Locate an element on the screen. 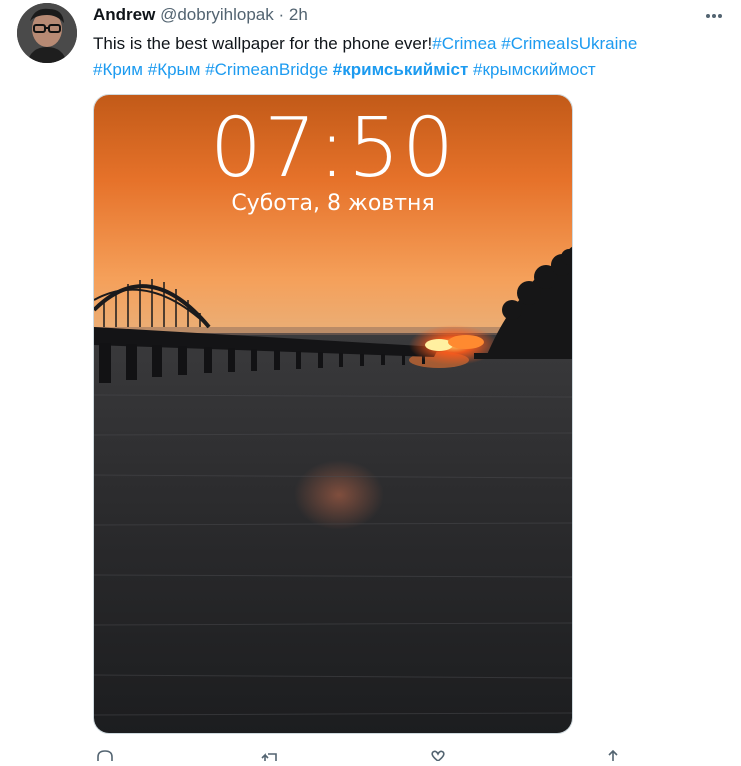 The width and height of the screenshot is (741, 766). hashtag-crimeanbridge: #CrimeanBridge is located at coordinates (266, 69).